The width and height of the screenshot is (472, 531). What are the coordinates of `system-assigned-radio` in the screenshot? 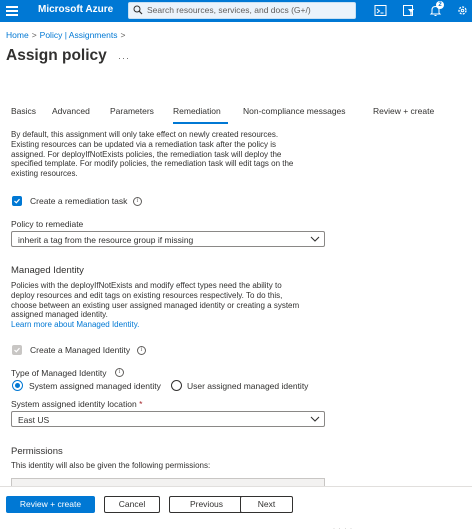 It's located at (17, 385).